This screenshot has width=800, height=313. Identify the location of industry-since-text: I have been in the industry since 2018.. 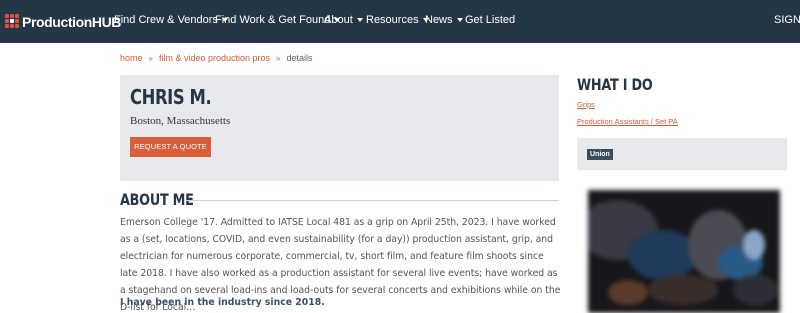
(222, 302).